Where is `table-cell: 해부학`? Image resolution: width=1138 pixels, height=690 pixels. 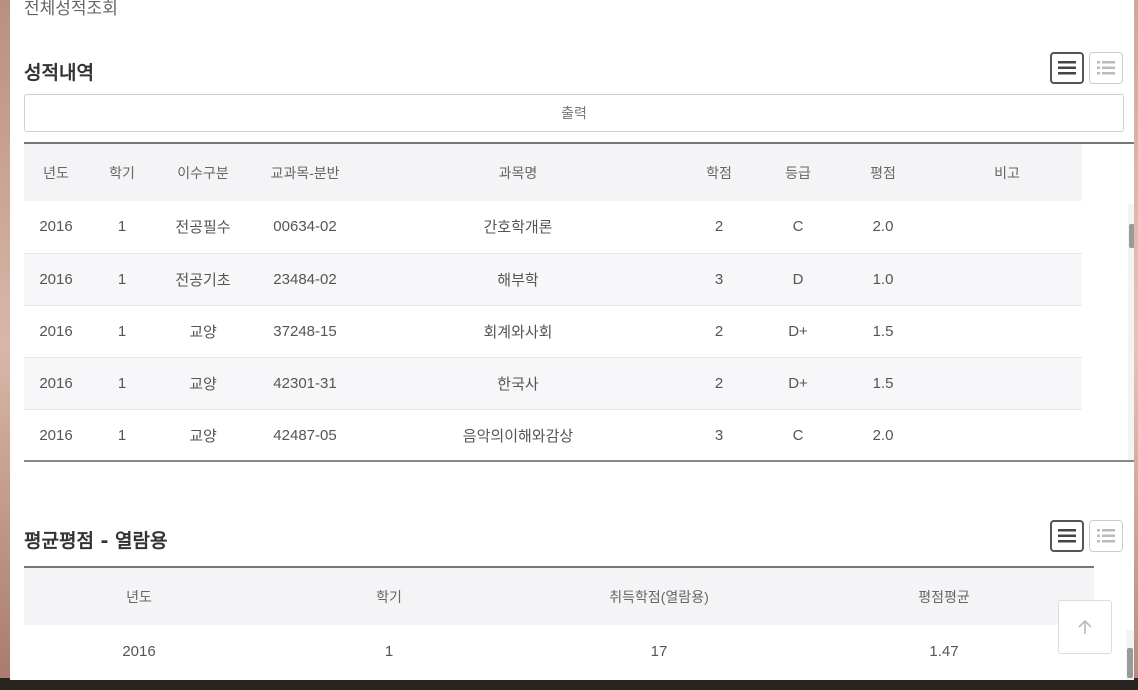
table-cell: 해부학 is located at coordinates (518, 280).